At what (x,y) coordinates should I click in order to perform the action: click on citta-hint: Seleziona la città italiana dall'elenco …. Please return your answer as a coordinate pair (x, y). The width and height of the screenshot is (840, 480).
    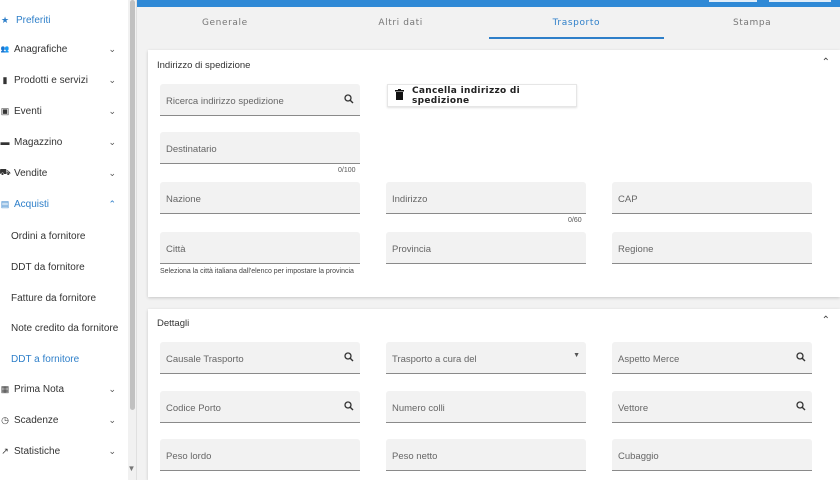
    Looking at the image, I should click on (257, 271).